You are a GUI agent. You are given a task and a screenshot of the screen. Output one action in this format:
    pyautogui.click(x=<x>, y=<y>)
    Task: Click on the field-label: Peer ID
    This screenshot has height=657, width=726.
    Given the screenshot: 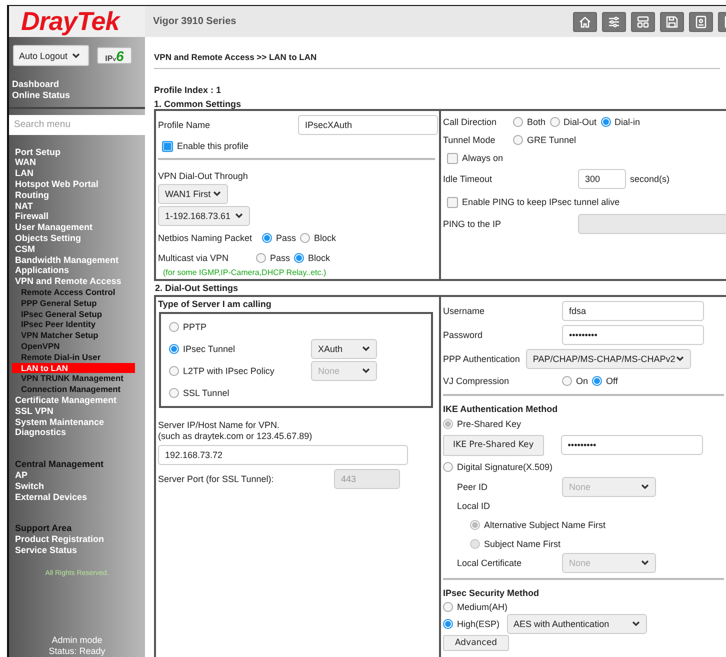 What is the action you would take?
    pyautogui.click(x=473, y=487)
    